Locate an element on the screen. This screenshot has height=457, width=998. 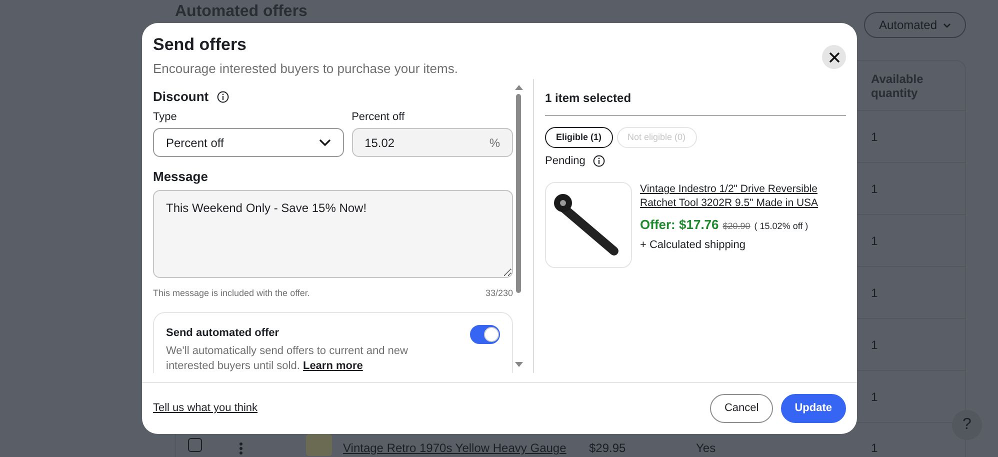
type-select: Percent off is located at coordinates (248, 142).